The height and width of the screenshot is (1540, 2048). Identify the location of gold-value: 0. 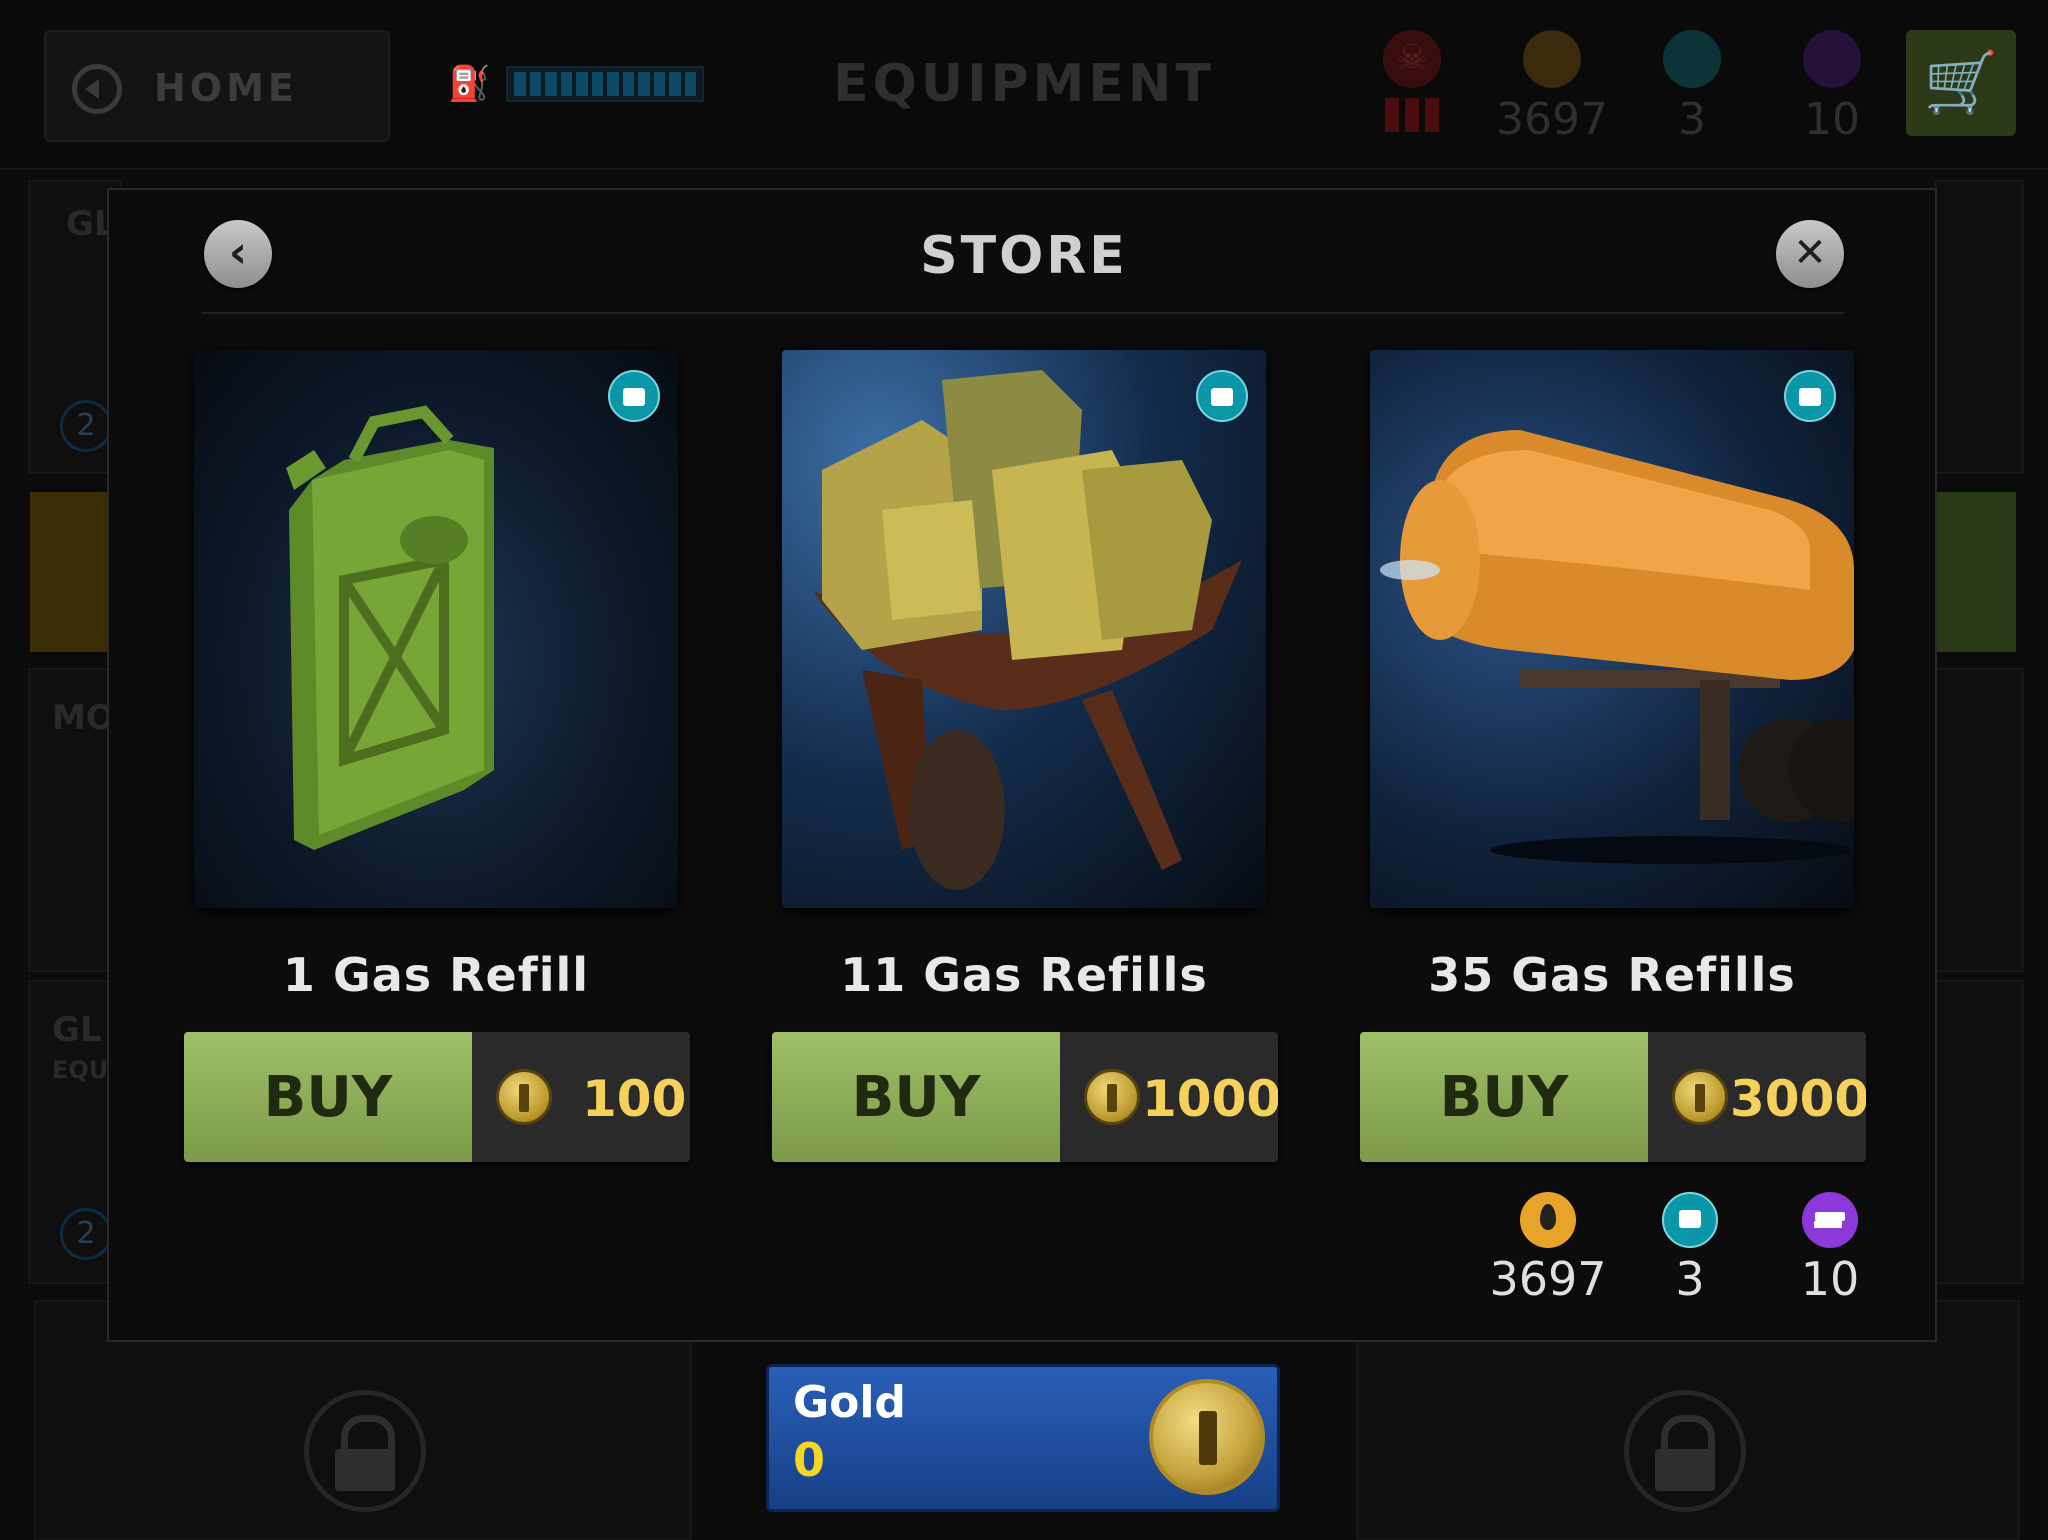
(809, 1460).